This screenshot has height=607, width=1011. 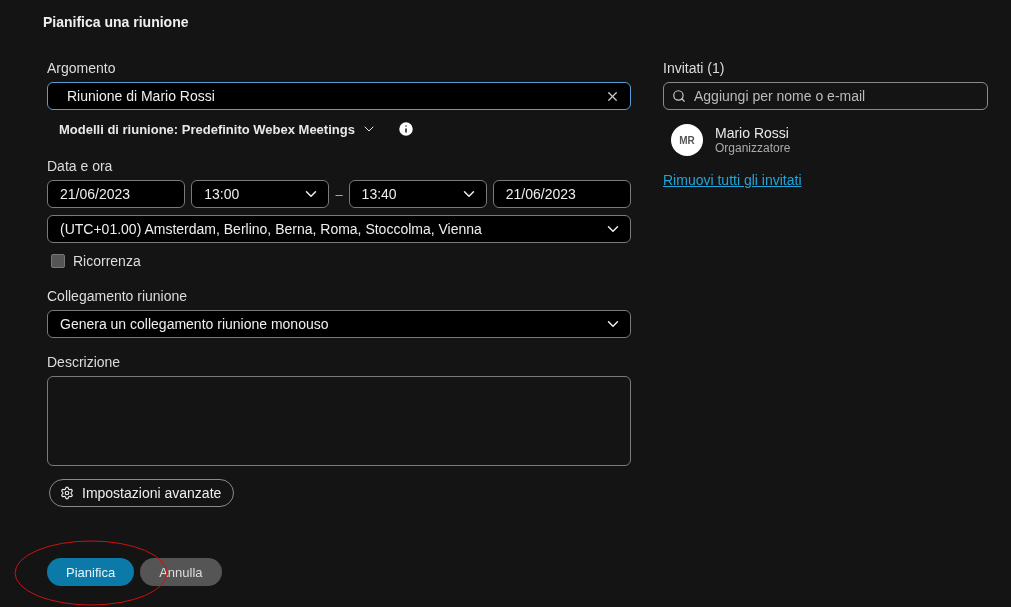 What do you see at coordinates (82, 68) in the screenshot?
I see `field-label: Argomento` at bounding box center [82, 68].